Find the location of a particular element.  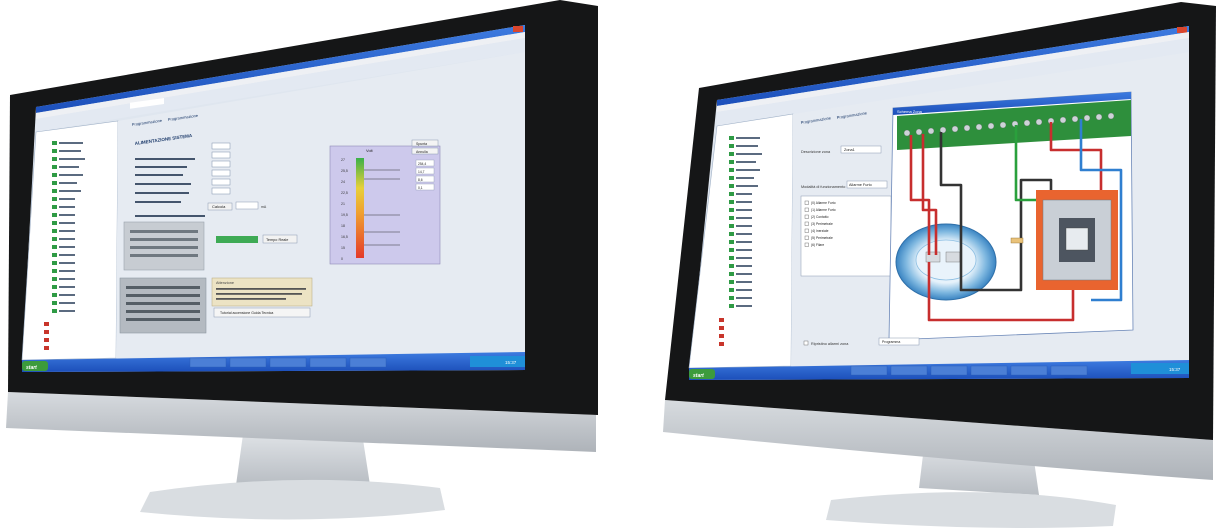

checkbox-label: Ripristino allarmi zona is located at coordinates (830, 344).